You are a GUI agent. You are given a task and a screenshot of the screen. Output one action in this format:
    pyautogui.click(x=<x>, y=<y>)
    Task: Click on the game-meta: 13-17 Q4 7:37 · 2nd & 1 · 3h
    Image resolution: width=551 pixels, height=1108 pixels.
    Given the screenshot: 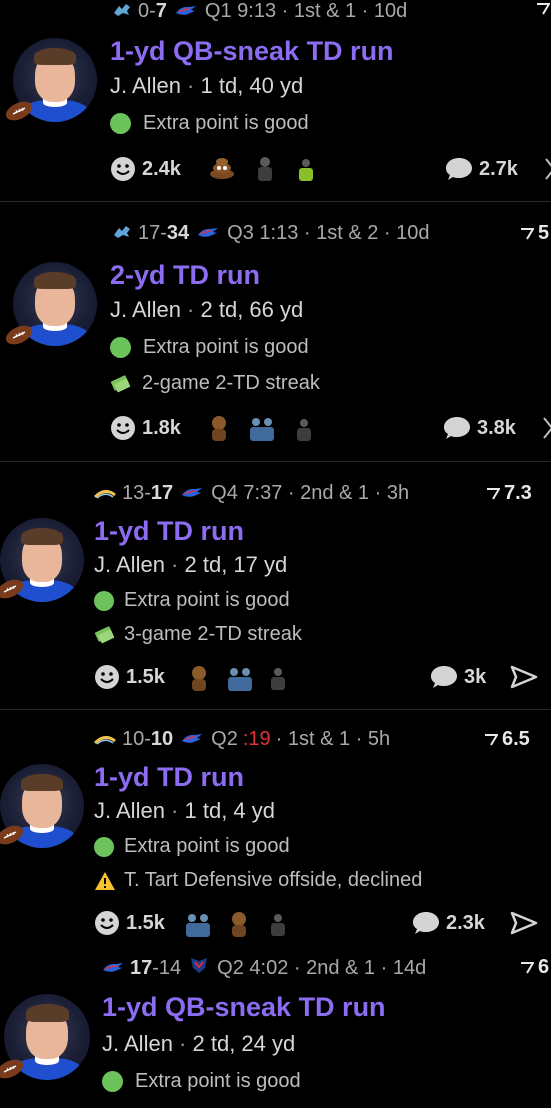 What is the action you would take?
    pyautogui.click(x=251, y=493)
    